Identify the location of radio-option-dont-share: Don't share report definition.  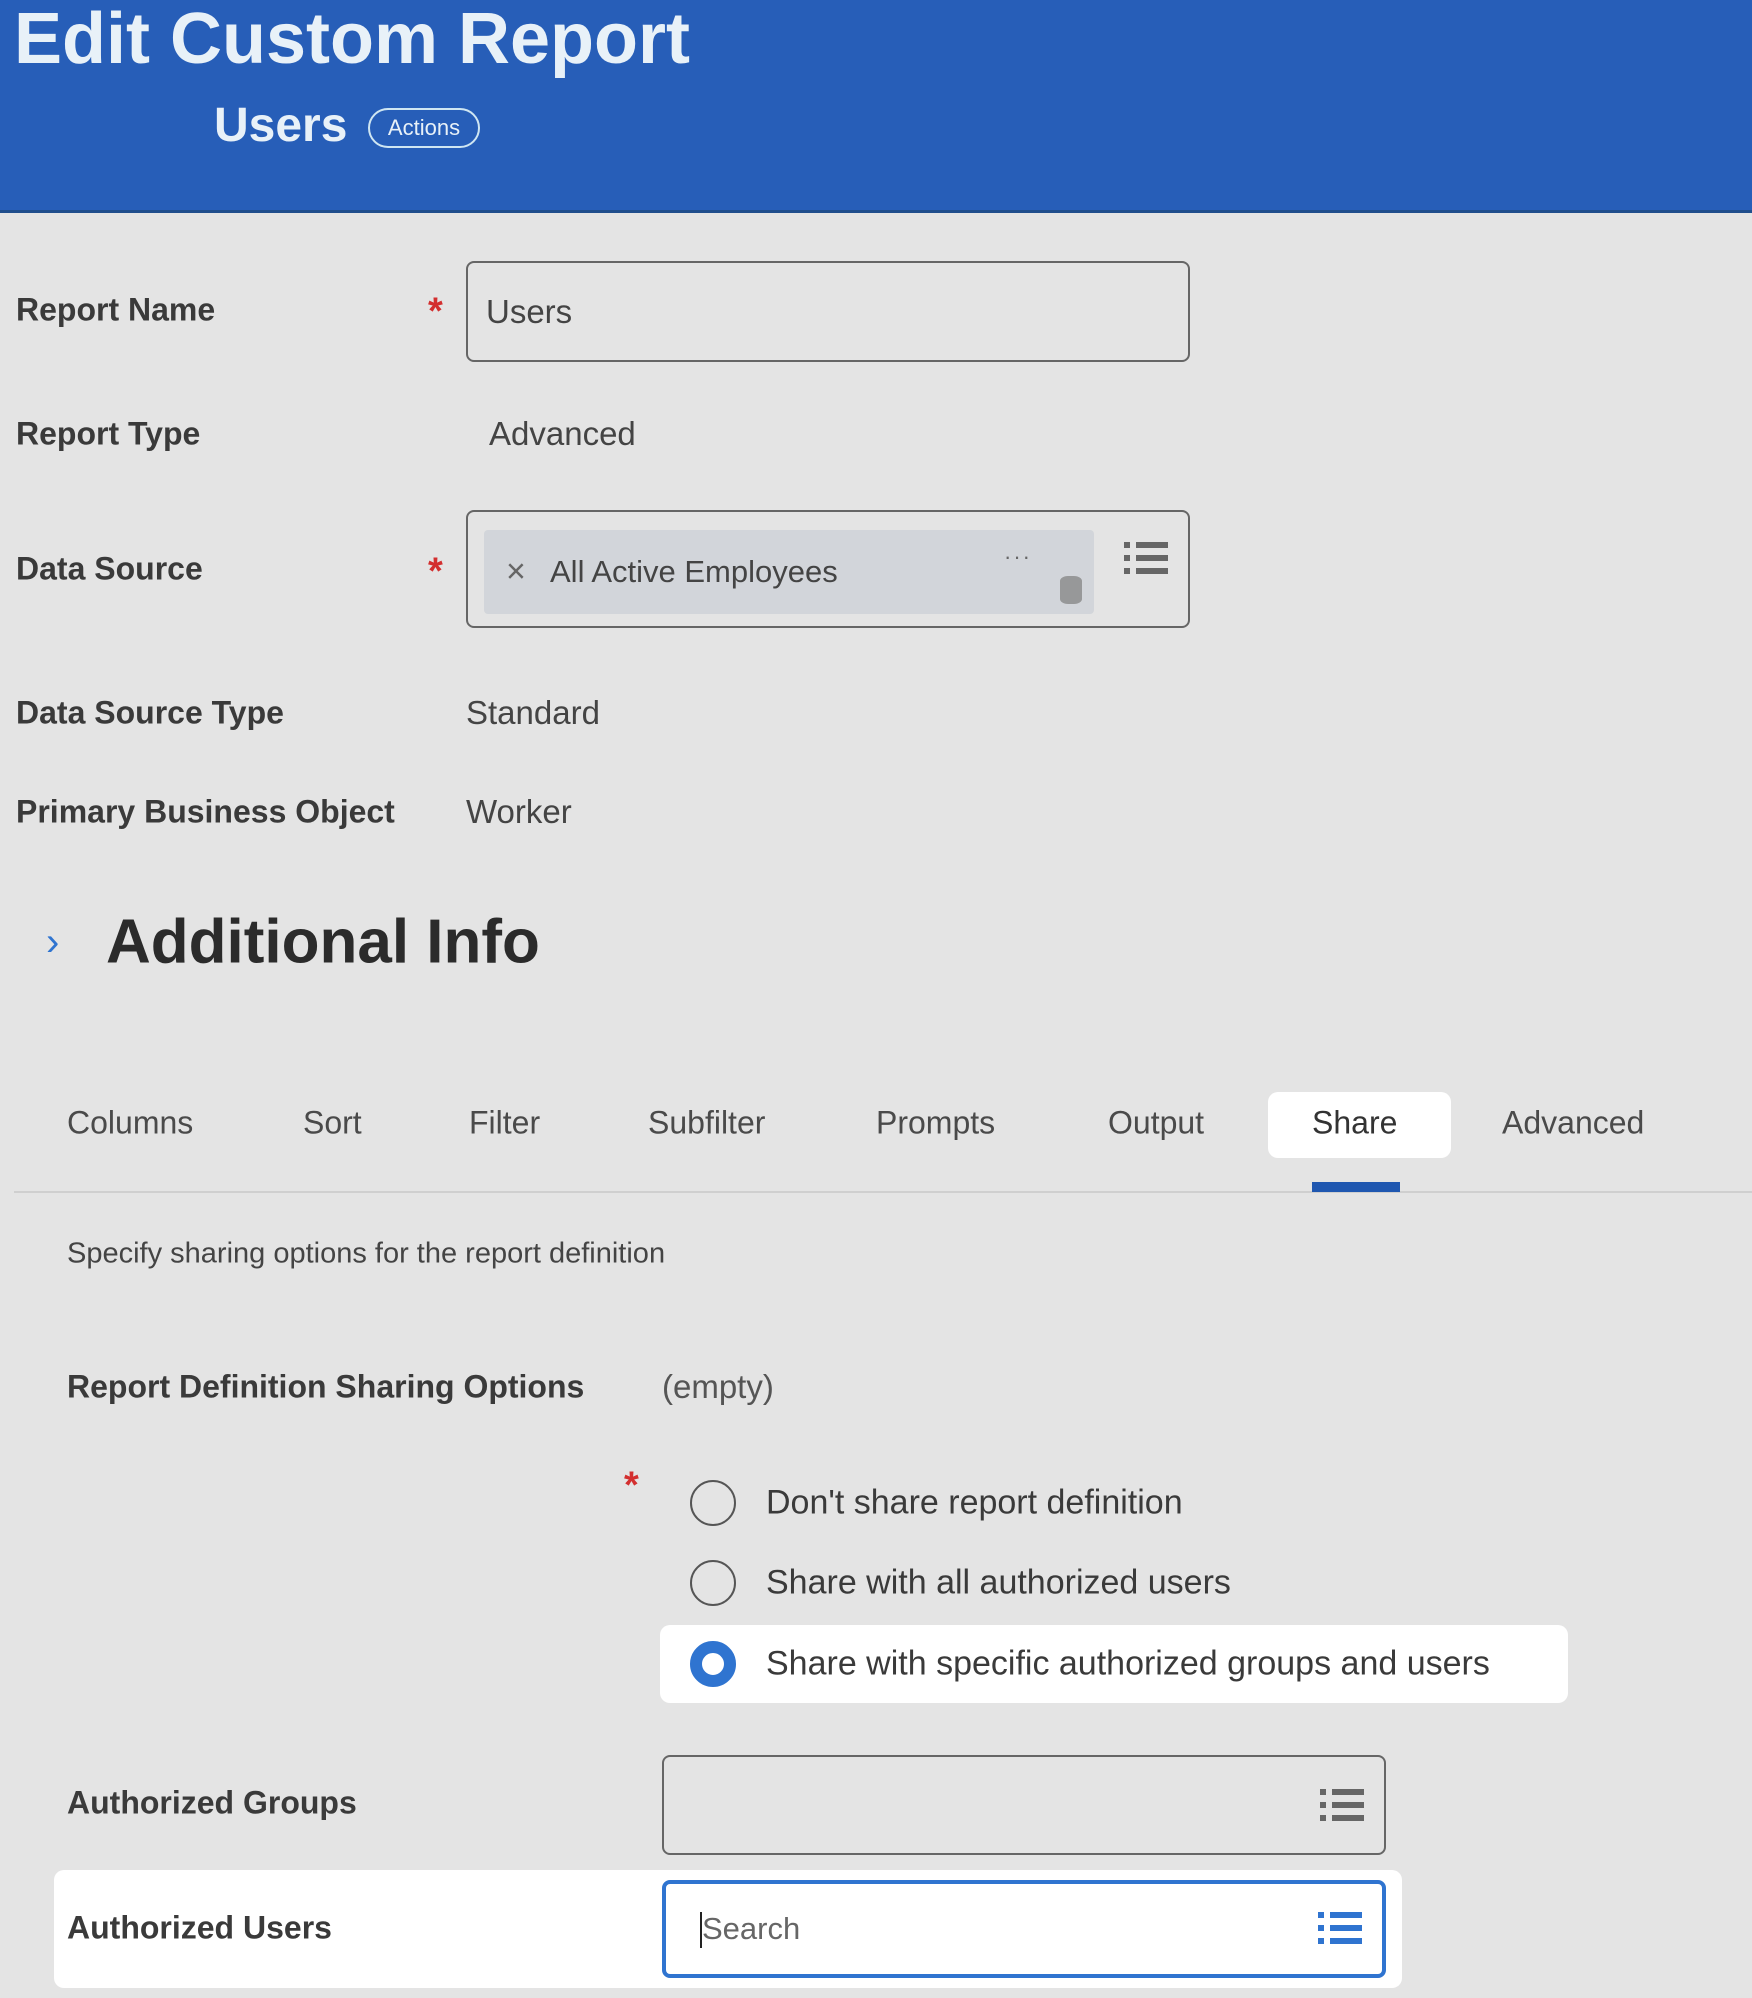
(1114, 1503).